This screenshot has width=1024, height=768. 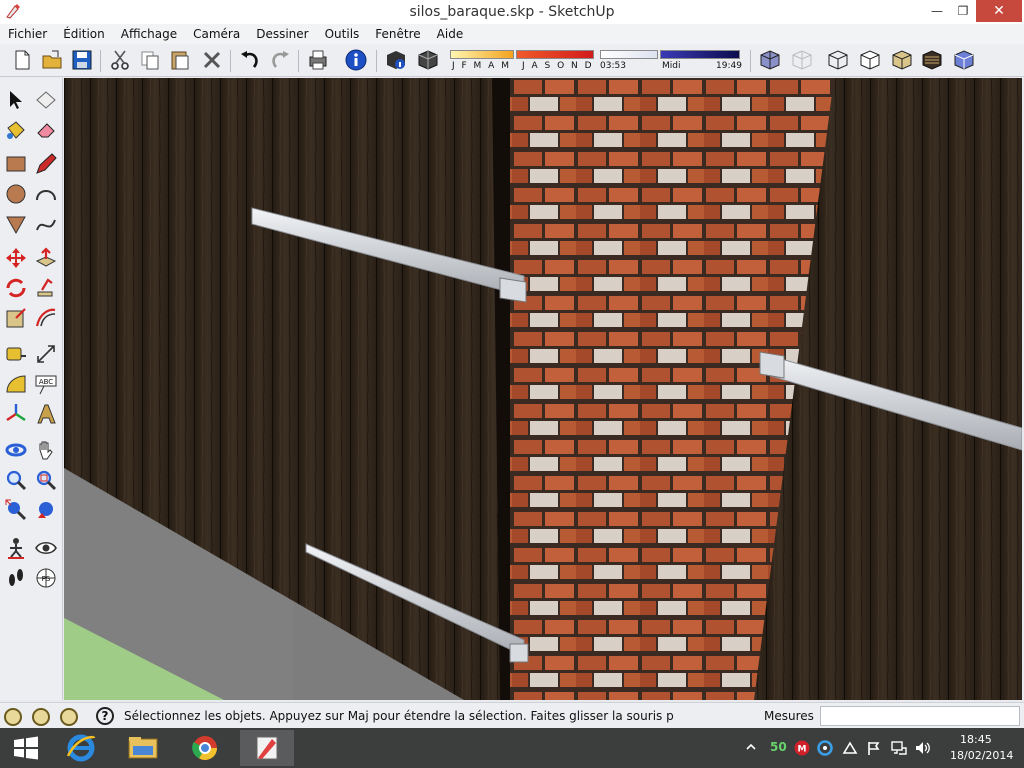 What do you see at coordinates (16, 258) in the screenshot?
I see `move-icon` at bounding box center [16, 258].